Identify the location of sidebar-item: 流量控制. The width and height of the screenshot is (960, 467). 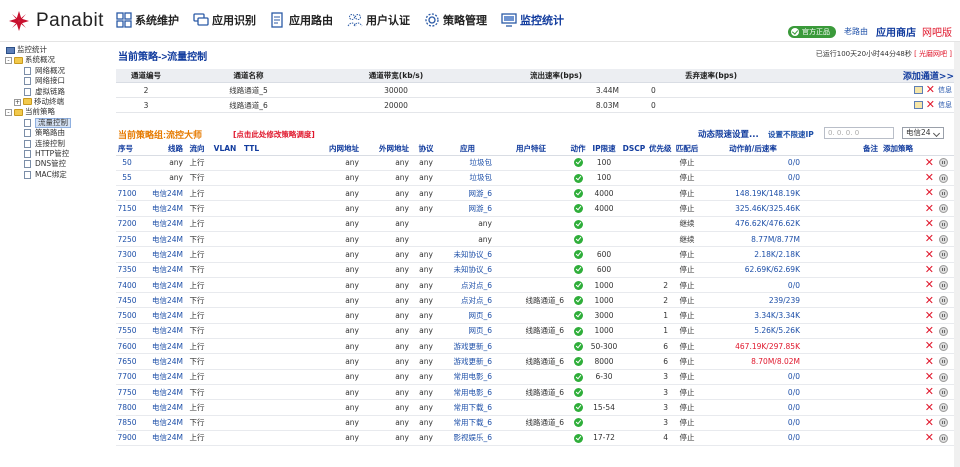
(54, 123).